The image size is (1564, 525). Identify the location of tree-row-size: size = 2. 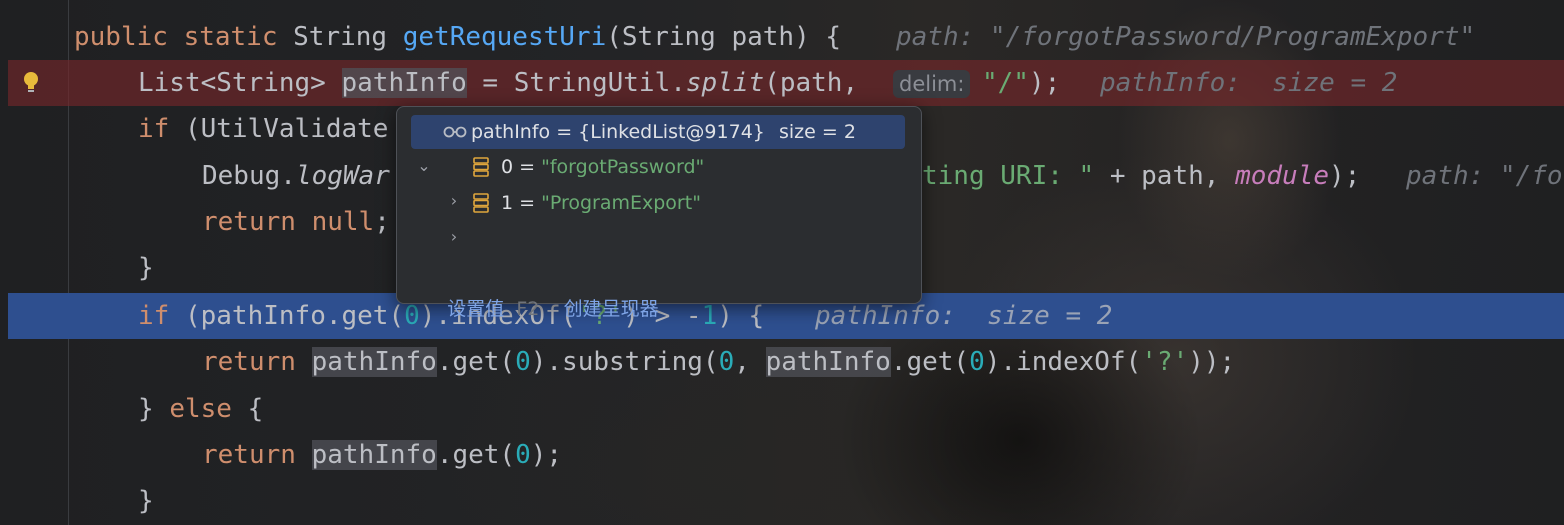
(817, 132).